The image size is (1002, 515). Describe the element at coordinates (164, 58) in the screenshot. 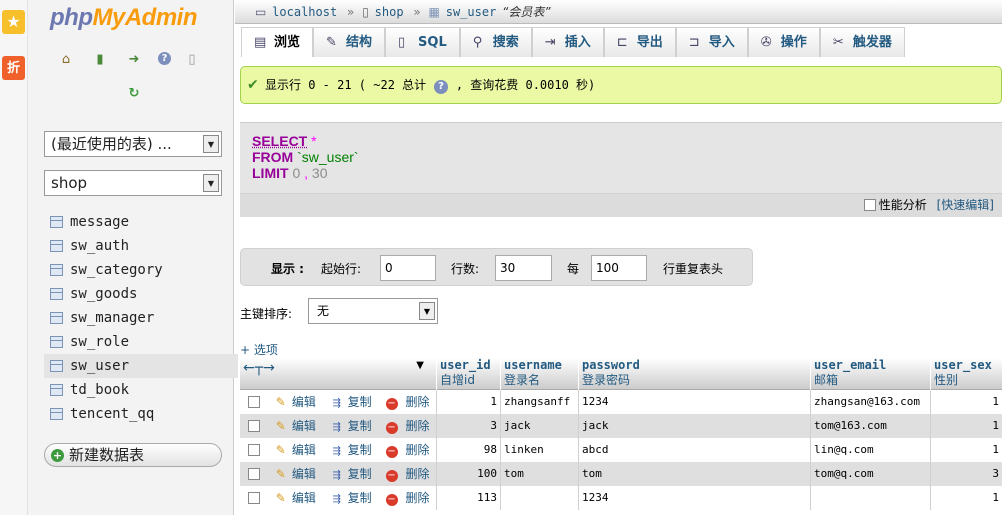

I see `help-icon: ?` at that location.